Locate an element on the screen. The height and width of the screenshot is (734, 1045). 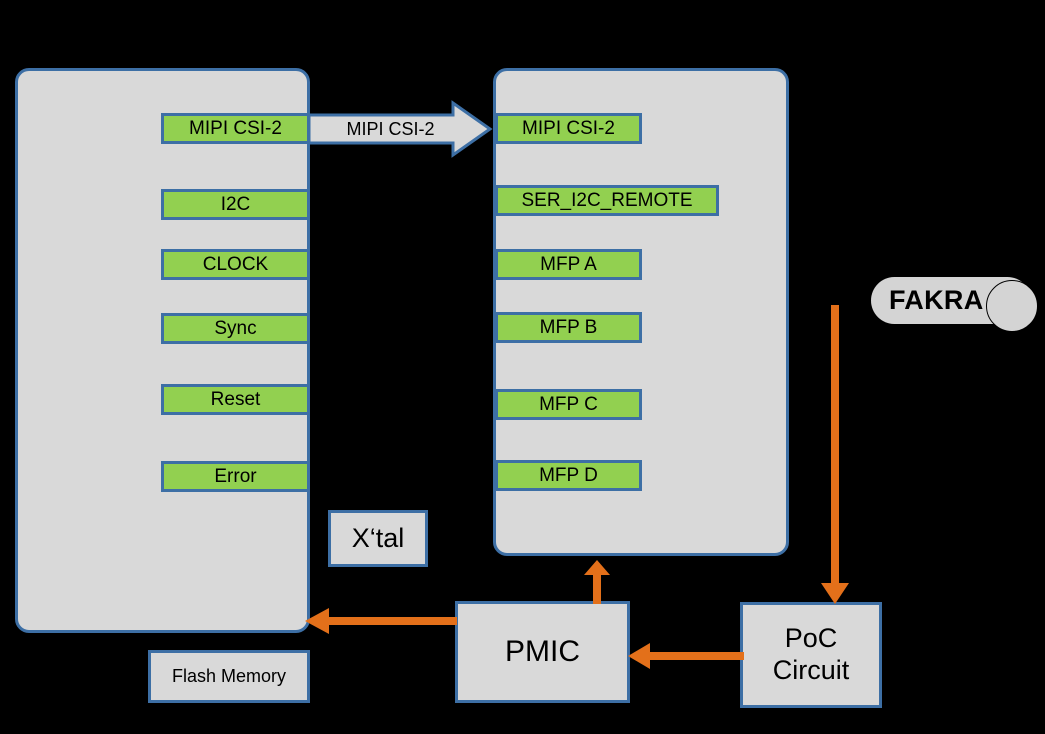
left-port-label: CLOCK is located at coordinates (235, 264).